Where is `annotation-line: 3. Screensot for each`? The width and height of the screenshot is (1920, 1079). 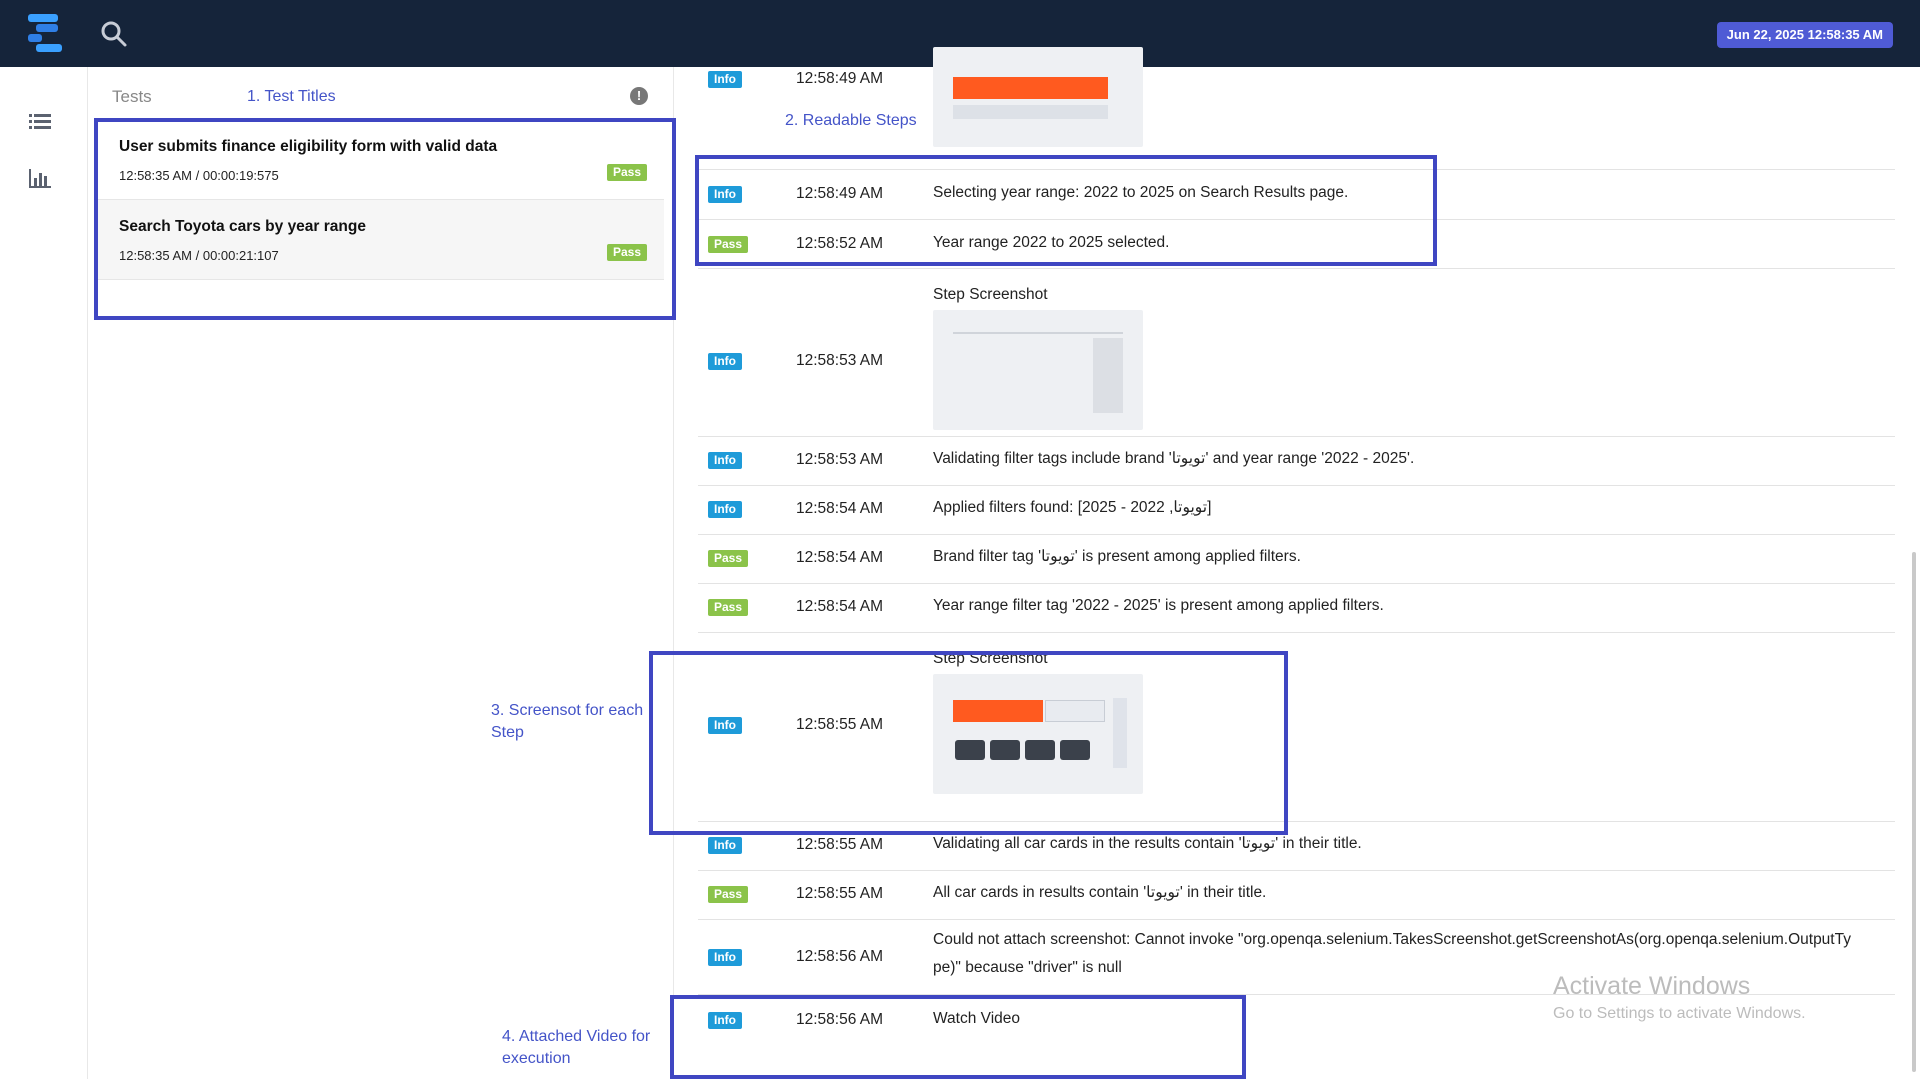 annotation-line: 3. Screensot for each is located at coordinates (567, 710).